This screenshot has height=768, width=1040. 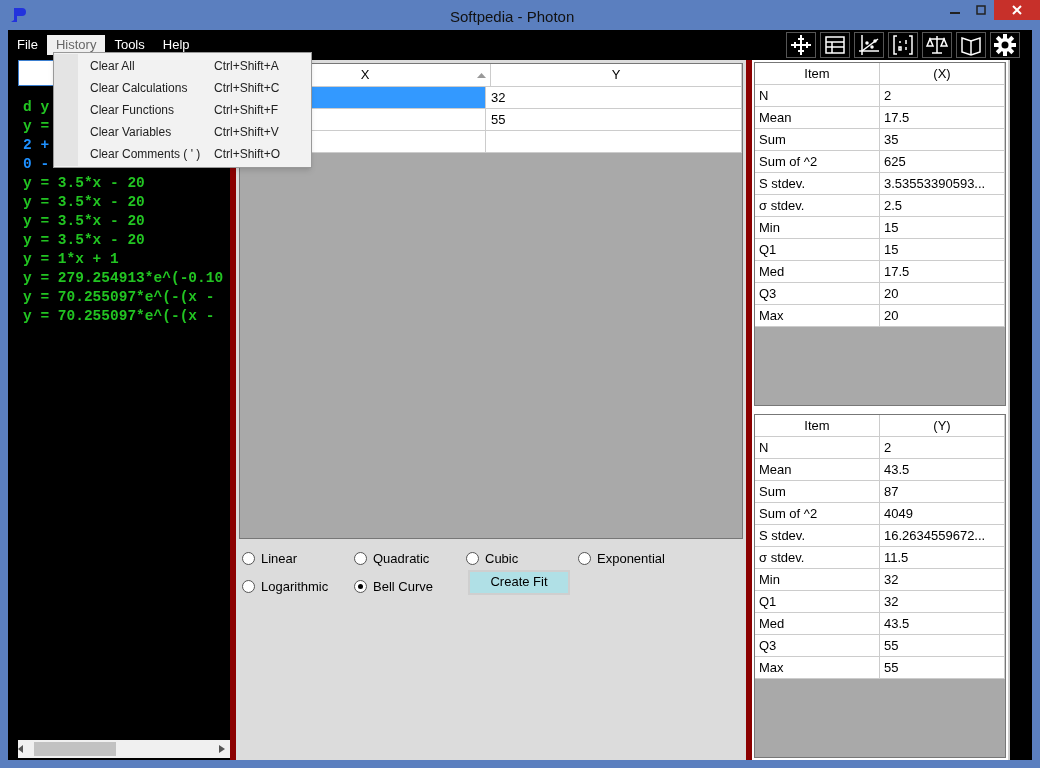 What do you see at coordinates (502, 559) in the screenshot?
I see `radio-label: Cubic` at bounding box center [502, 559].